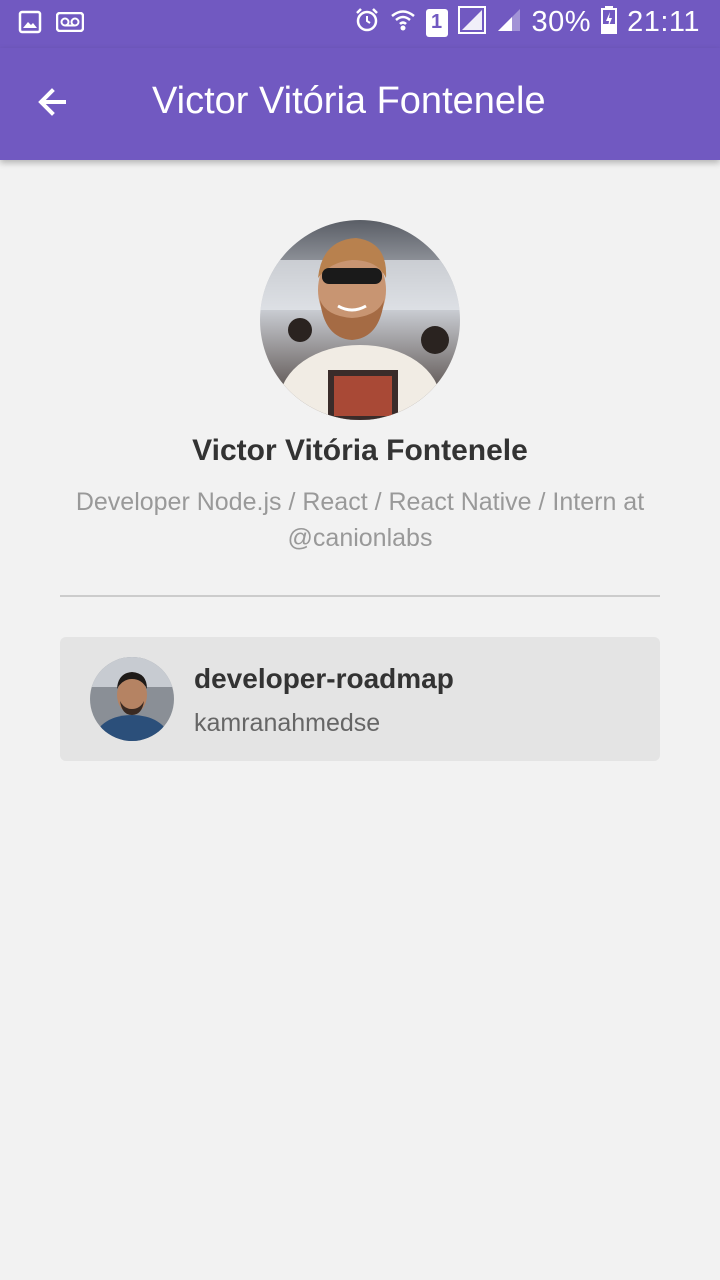 This screenshot has width=720, height=1280. Describe the element at coordinates (324, 678) in the screenshot. I see `repo-name: developer-roadmap` at that location.